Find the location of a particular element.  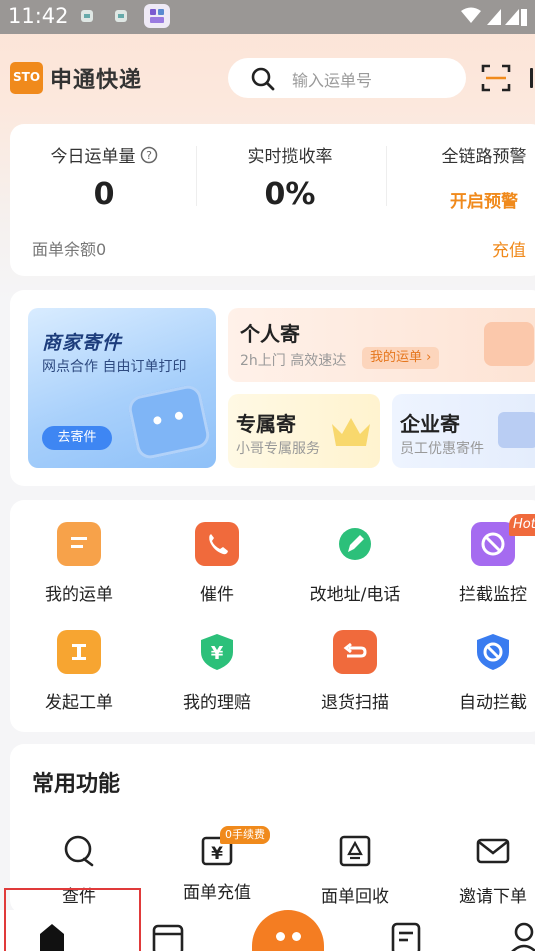

help-icon: ? is located at coordinates (149, 155).